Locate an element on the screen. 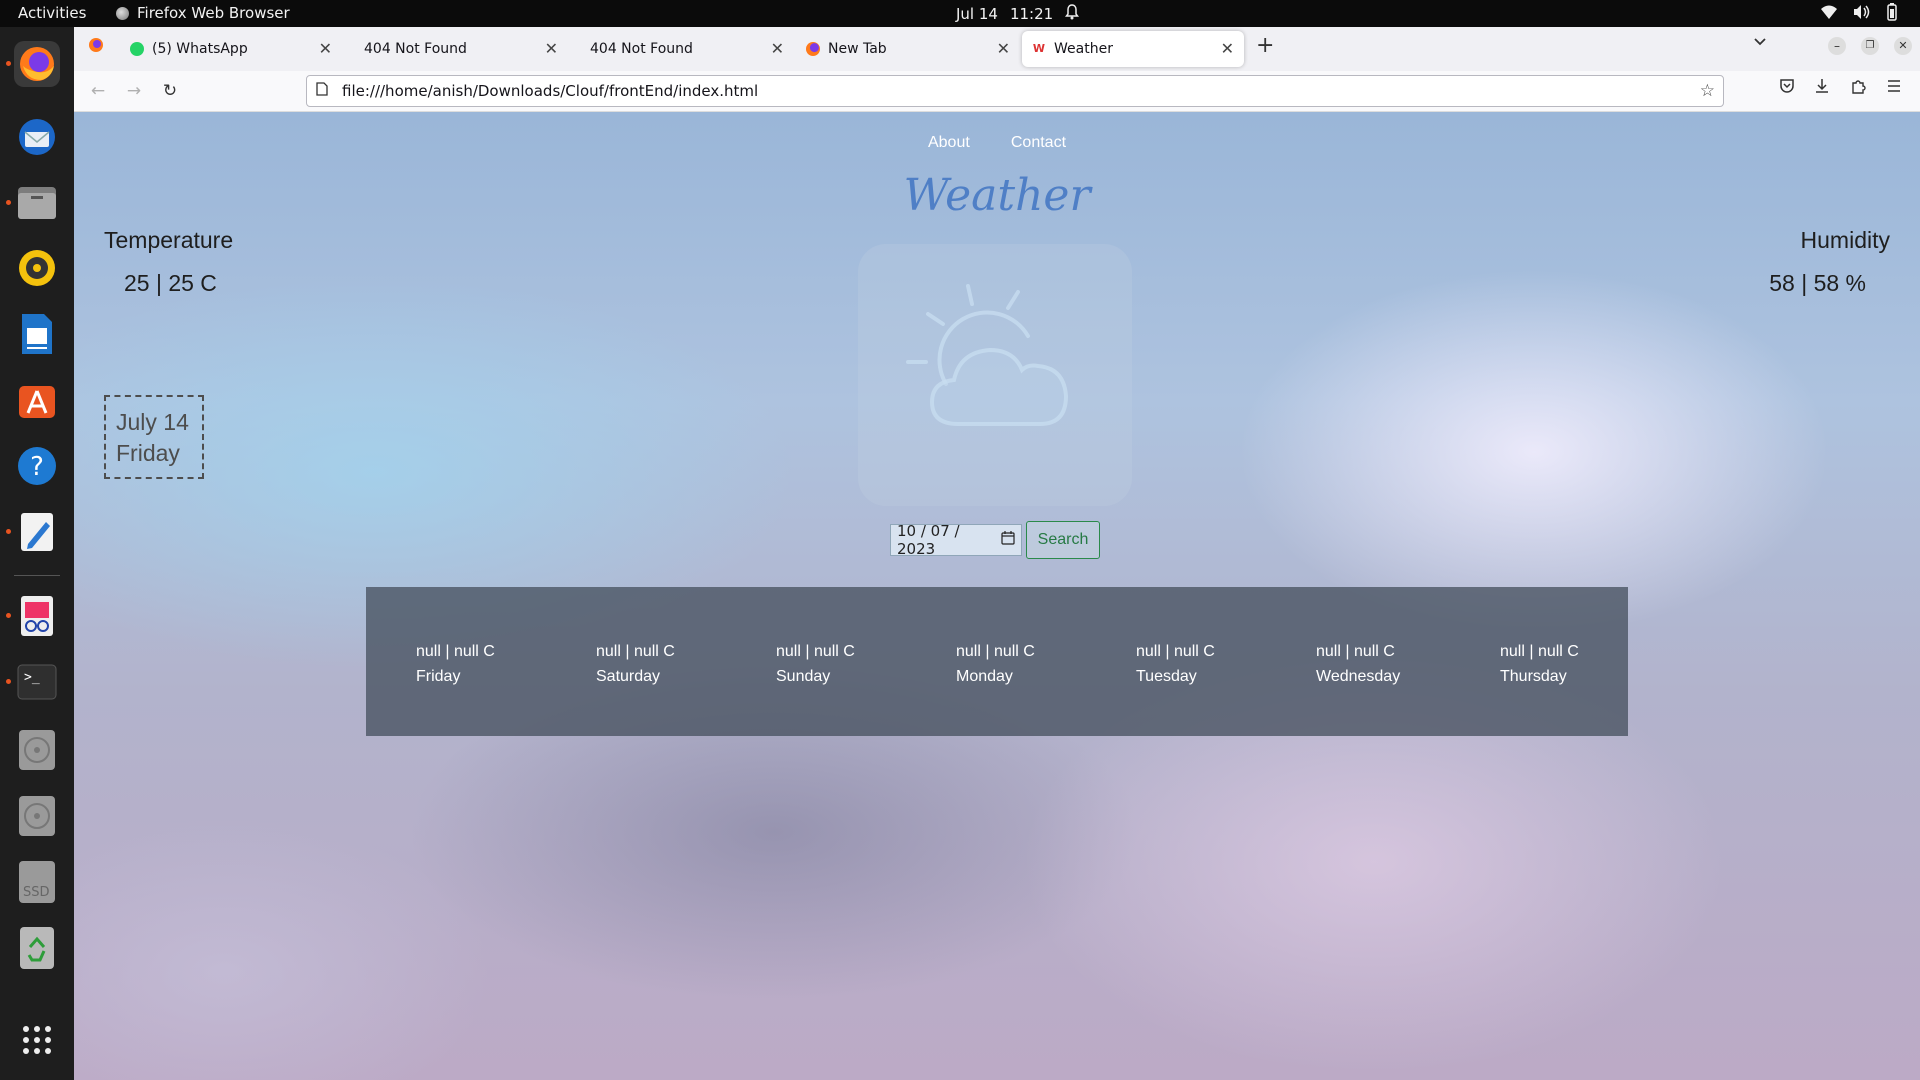  current-day: Friday is located at coordinates (148, 453).